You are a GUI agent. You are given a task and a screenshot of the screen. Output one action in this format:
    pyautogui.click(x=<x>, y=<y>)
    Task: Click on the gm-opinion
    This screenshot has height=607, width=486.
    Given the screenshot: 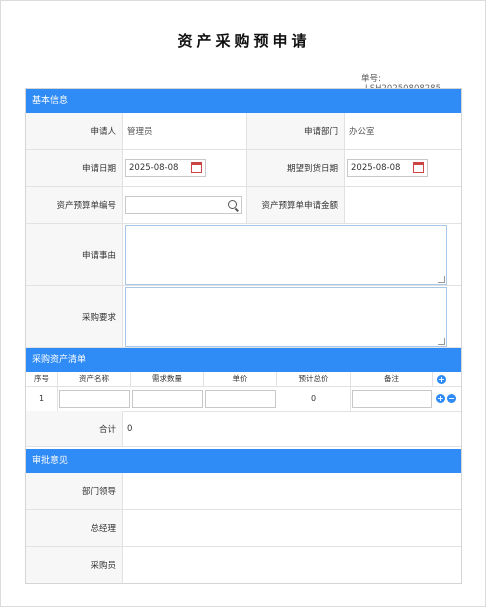 What is the action you would take?
    pyautogui.click(x=292, y=528)
    